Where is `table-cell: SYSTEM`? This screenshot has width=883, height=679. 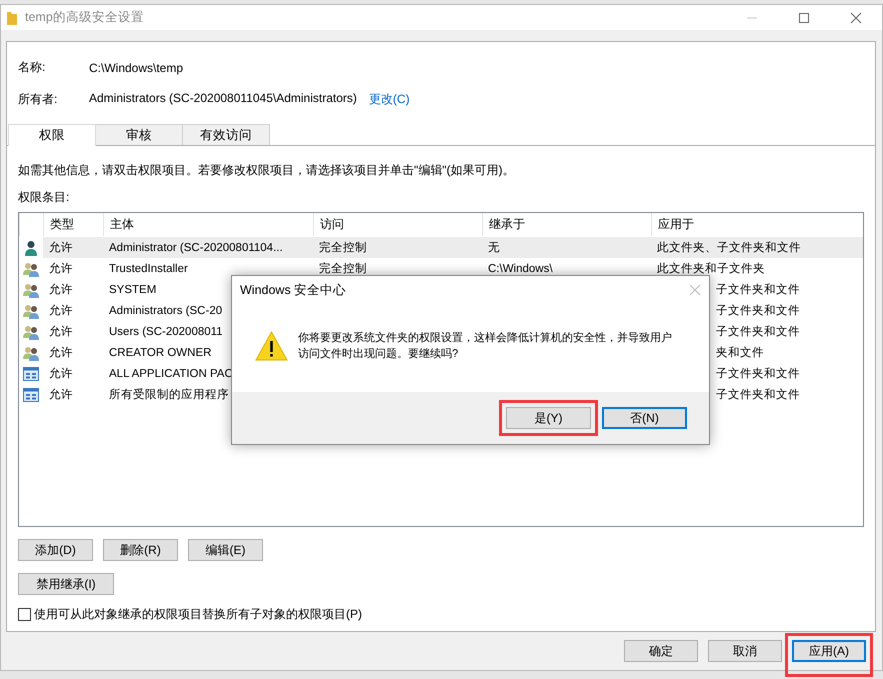
table-cell: SYSTEM is located at coordinates (132, 290).